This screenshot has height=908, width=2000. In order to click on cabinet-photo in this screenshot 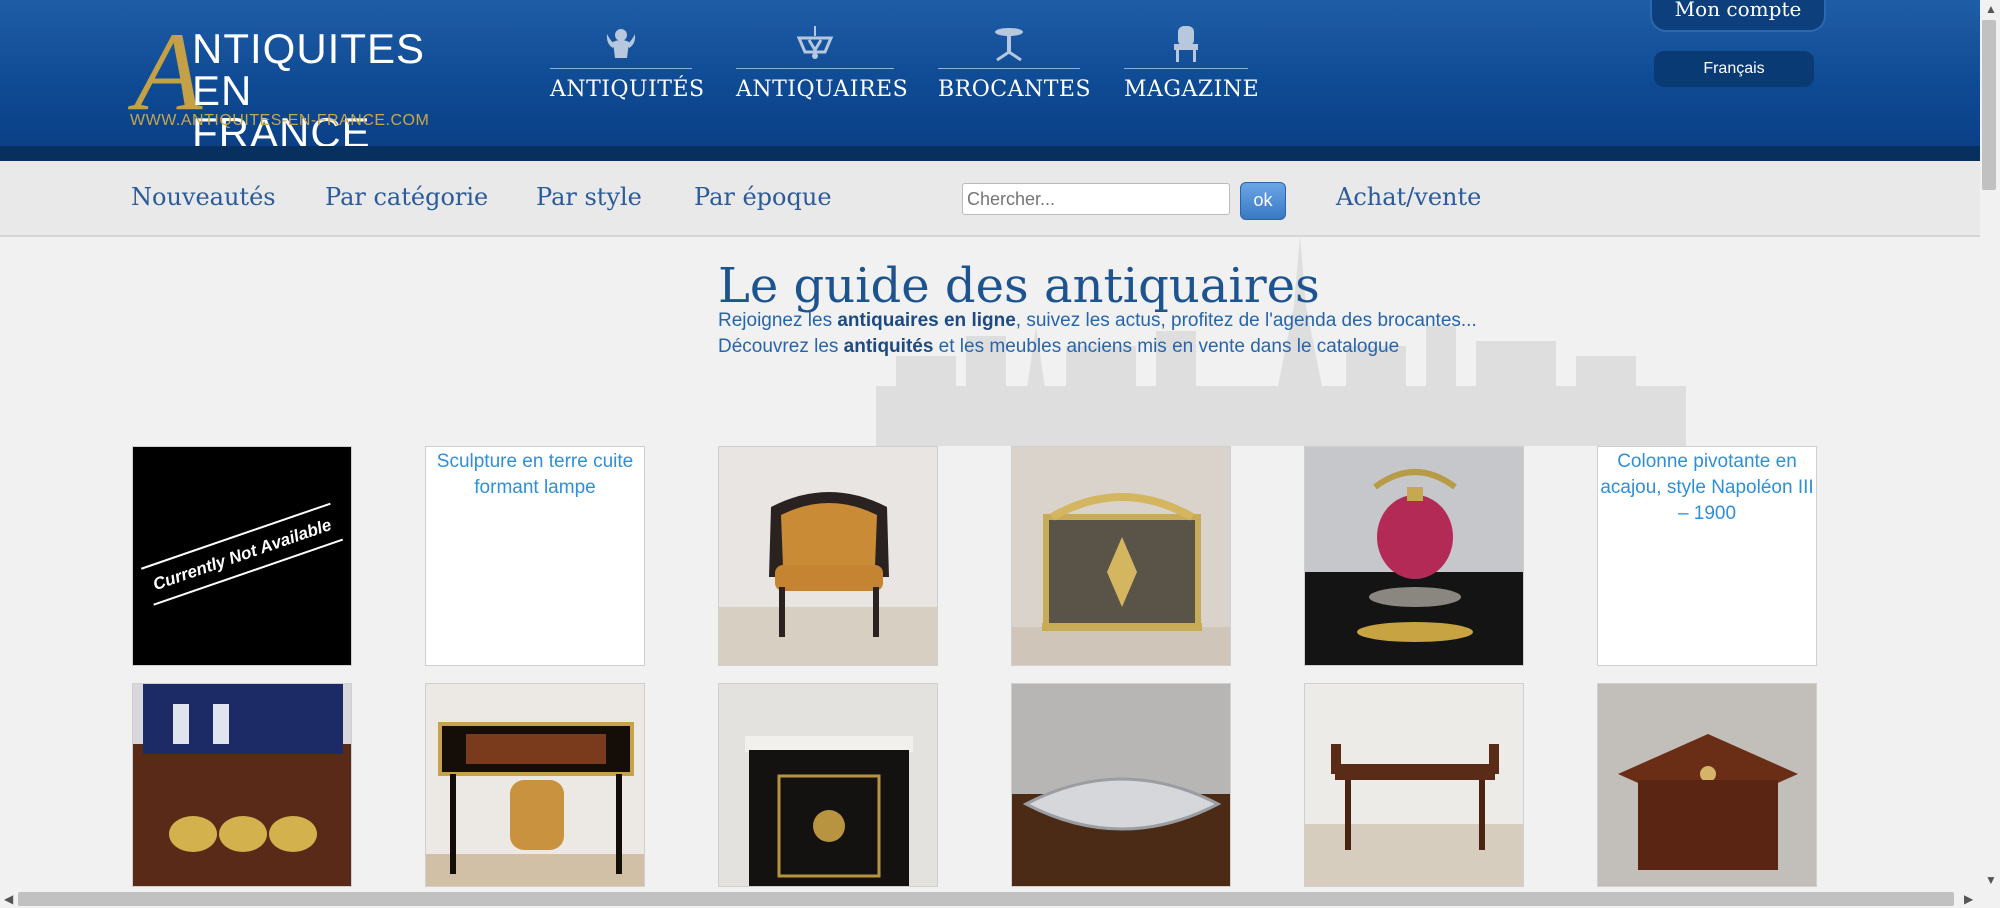, I will do `click(828, 785)`.